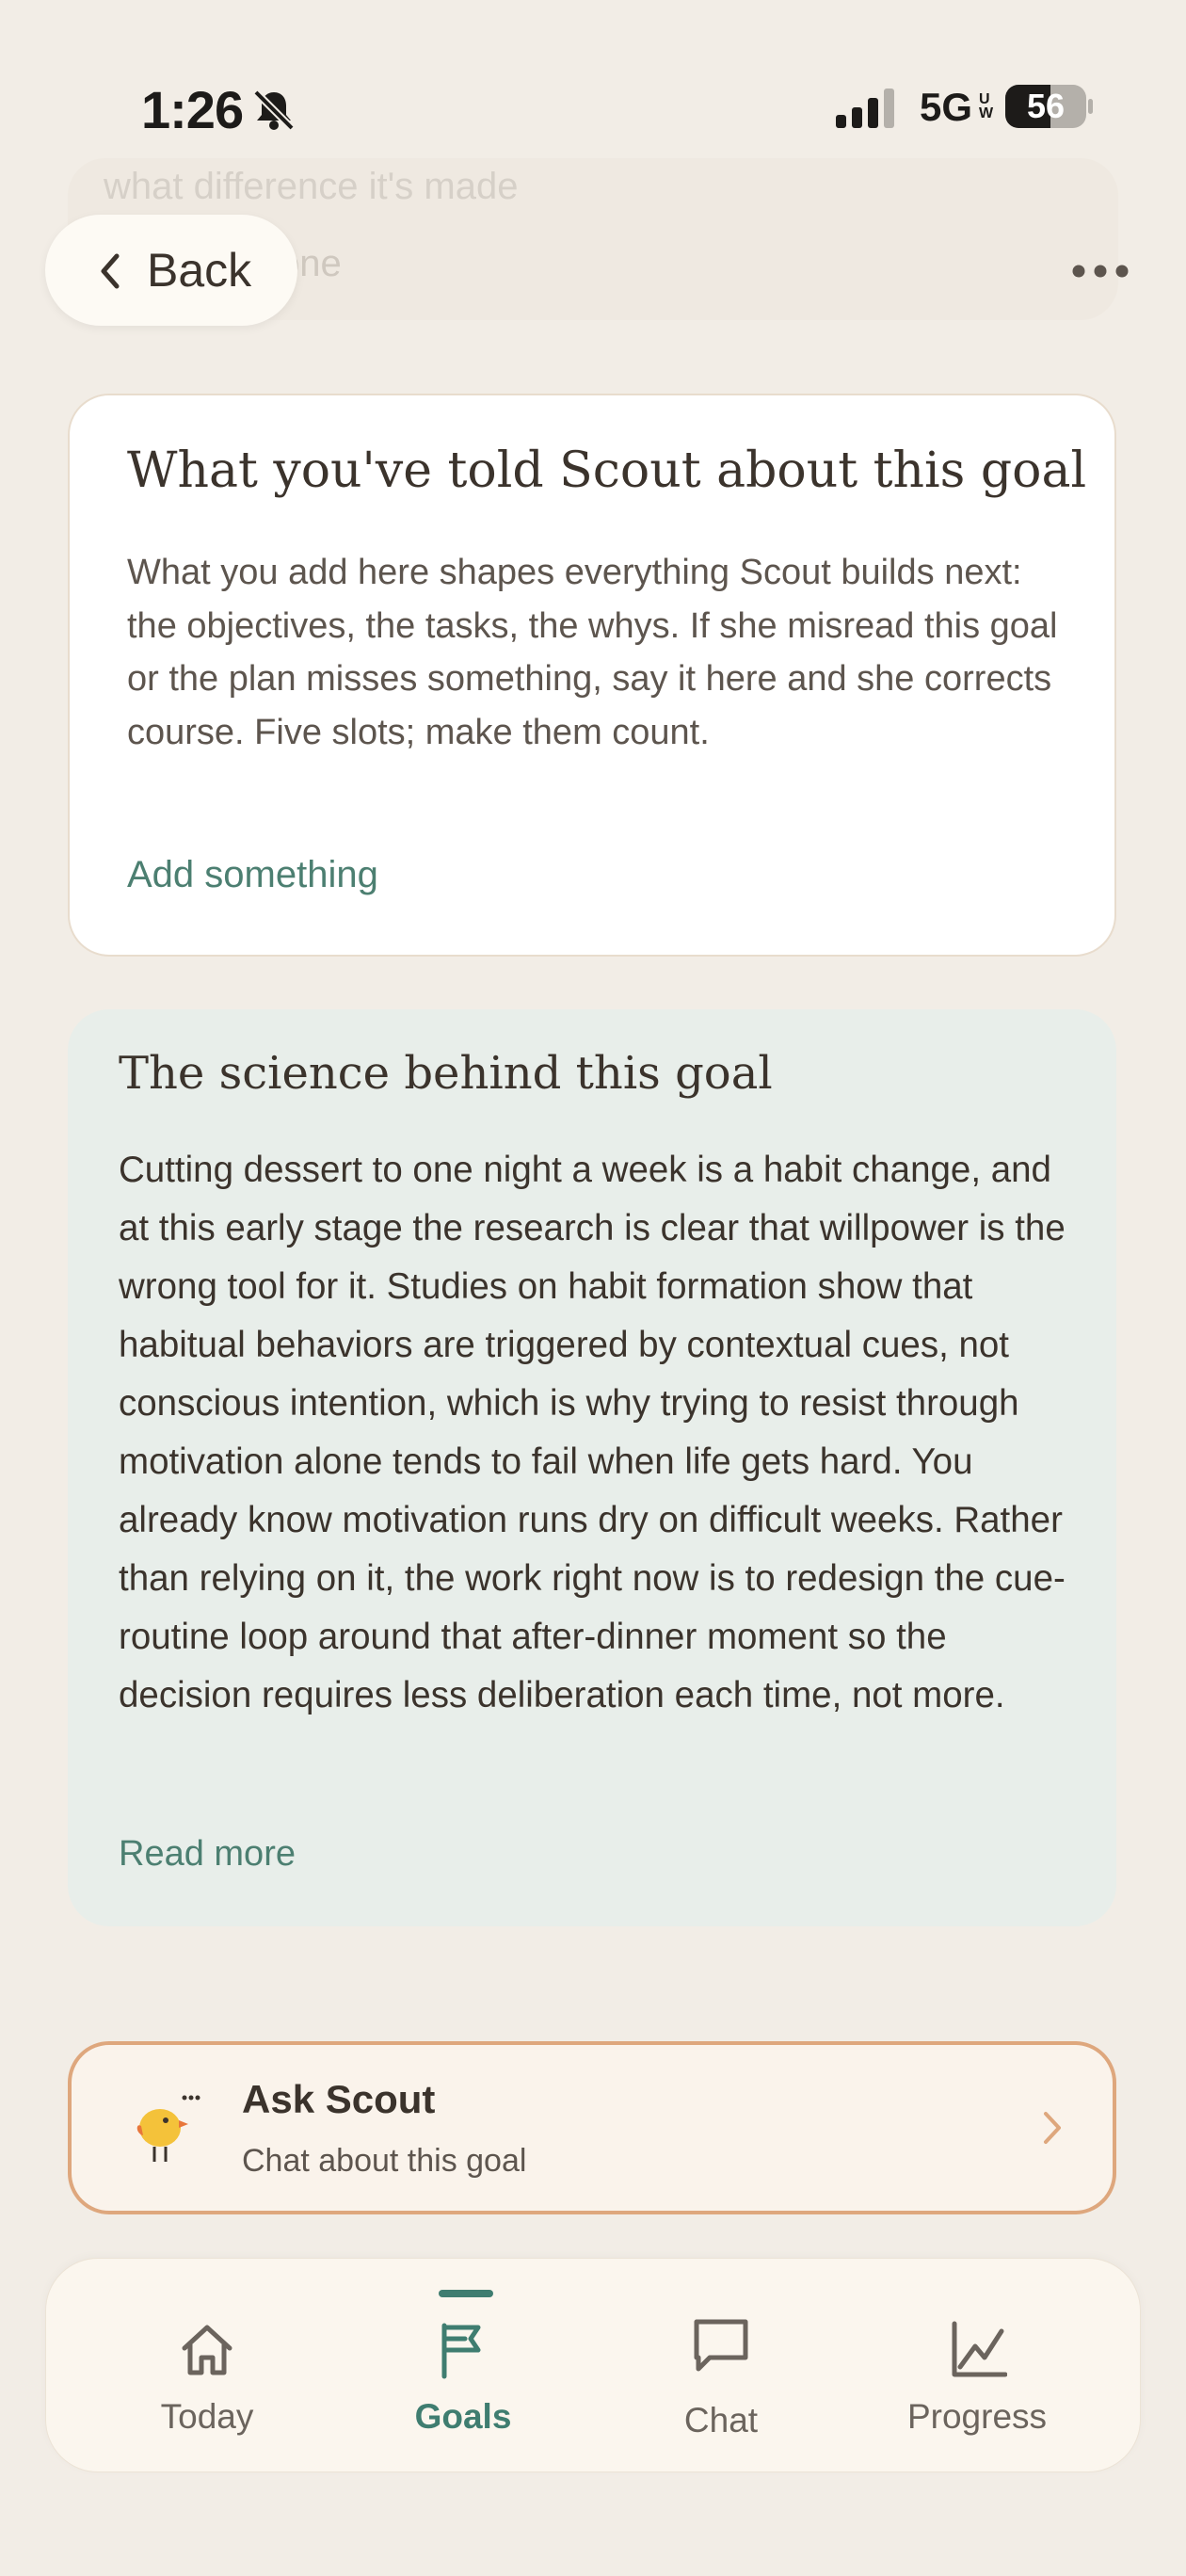 The image size is (1186, 2576). What do you see at coordinates (463, 2416) in the screenshot?
I see `tab-label-goals: Goals` at bounding box center [463, 2416].